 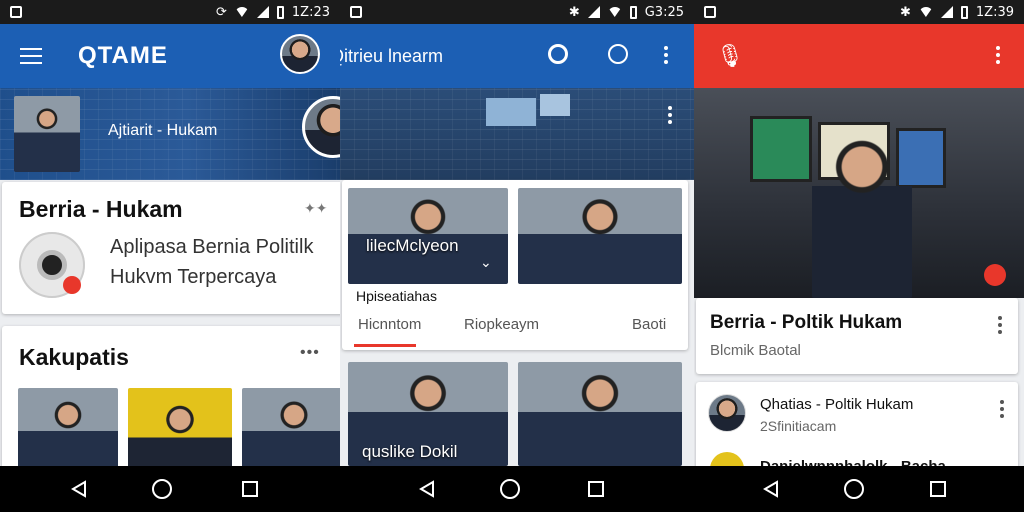 What do you see at coordinates (212, 247) in the screenshot?
I see `card-subtitle-line1: Aplipasa Bernia Politilk` at bounding box center [212, 247].